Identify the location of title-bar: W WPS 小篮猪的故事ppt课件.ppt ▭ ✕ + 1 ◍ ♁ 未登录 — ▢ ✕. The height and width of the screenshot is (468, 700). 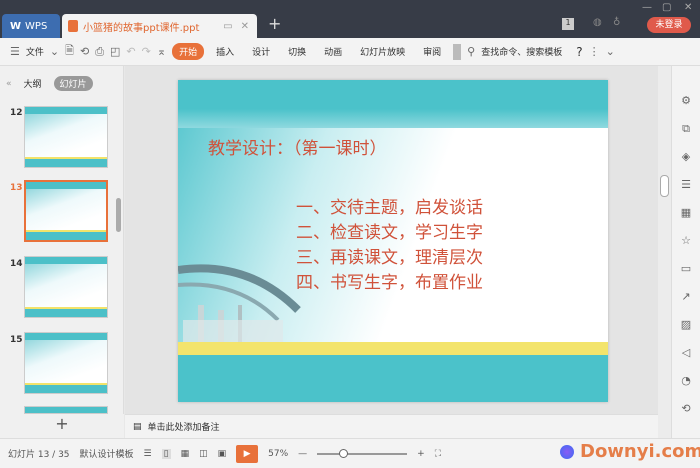
(350, 19).